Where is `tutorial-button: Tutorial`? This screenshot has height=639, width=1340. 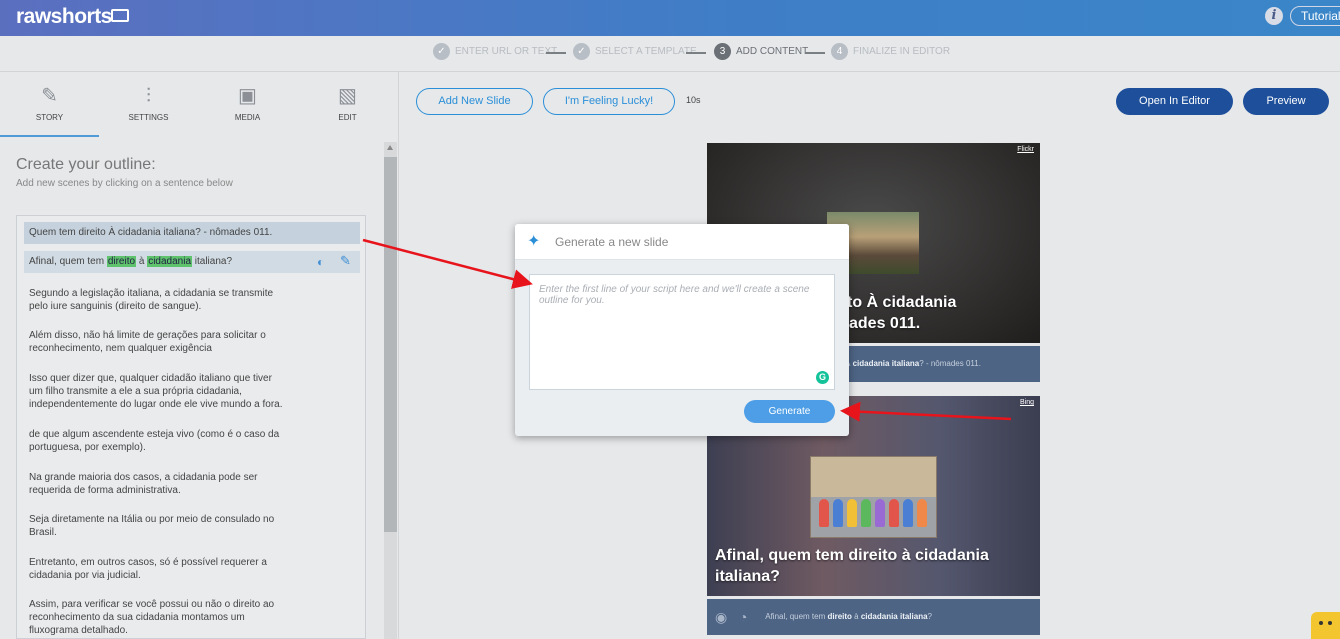 tutorial-button: Tutorial is located at coordinates (1315, 16).